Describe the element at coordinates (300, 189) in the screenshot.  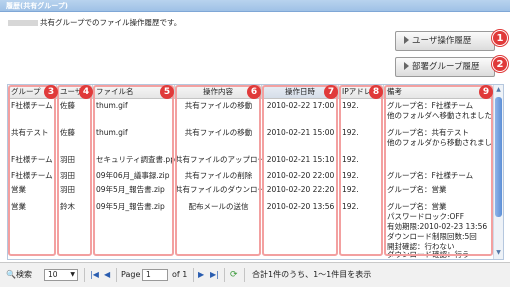
I see `cell-datetime: 2010-02-20 22:20` at that location.